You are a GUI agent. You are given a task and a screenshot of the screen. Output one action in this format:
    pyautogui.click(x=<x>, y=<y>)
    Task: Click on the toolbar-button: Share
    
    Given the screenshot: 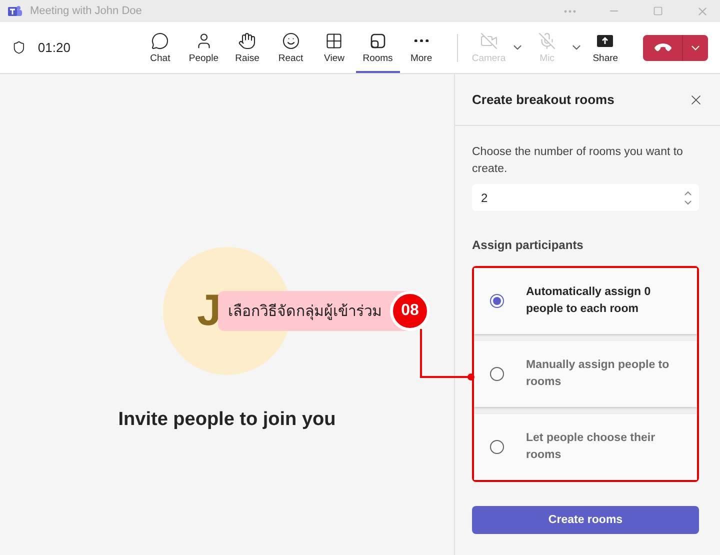 What is the action you would take?
    pyautogui.click(x=606, y=47)
    